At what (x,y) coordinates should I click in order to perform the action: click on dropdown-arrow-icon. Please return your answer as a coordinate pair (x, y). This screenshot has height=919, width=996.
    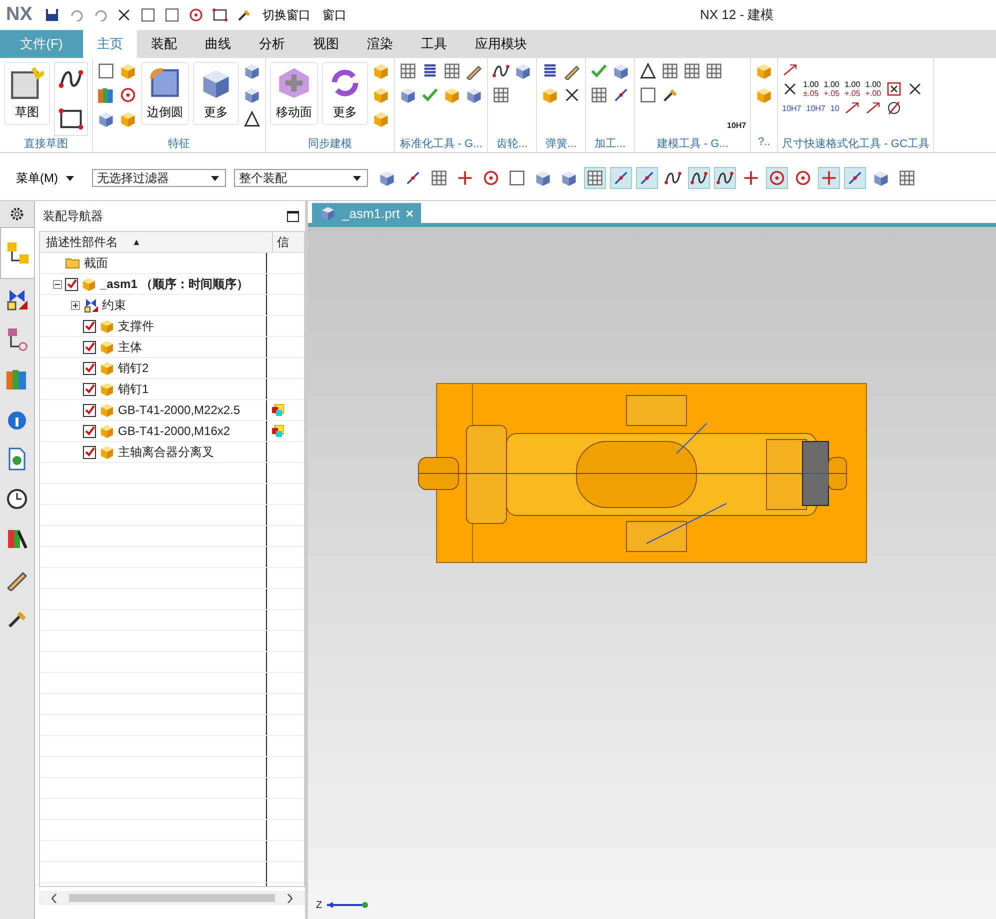
    Looking at the image, I should click on (357, 178).